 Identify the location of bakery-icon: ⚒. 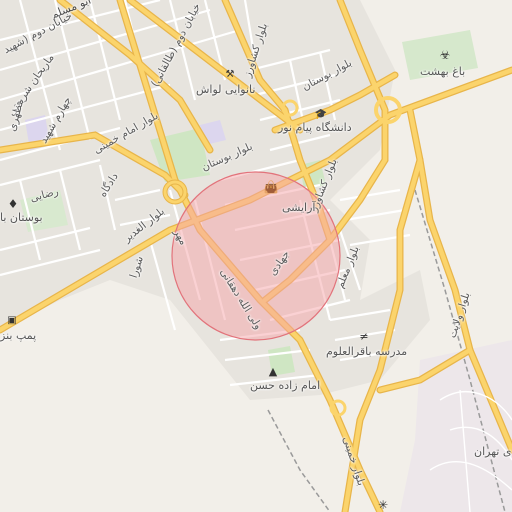
(230, 75).